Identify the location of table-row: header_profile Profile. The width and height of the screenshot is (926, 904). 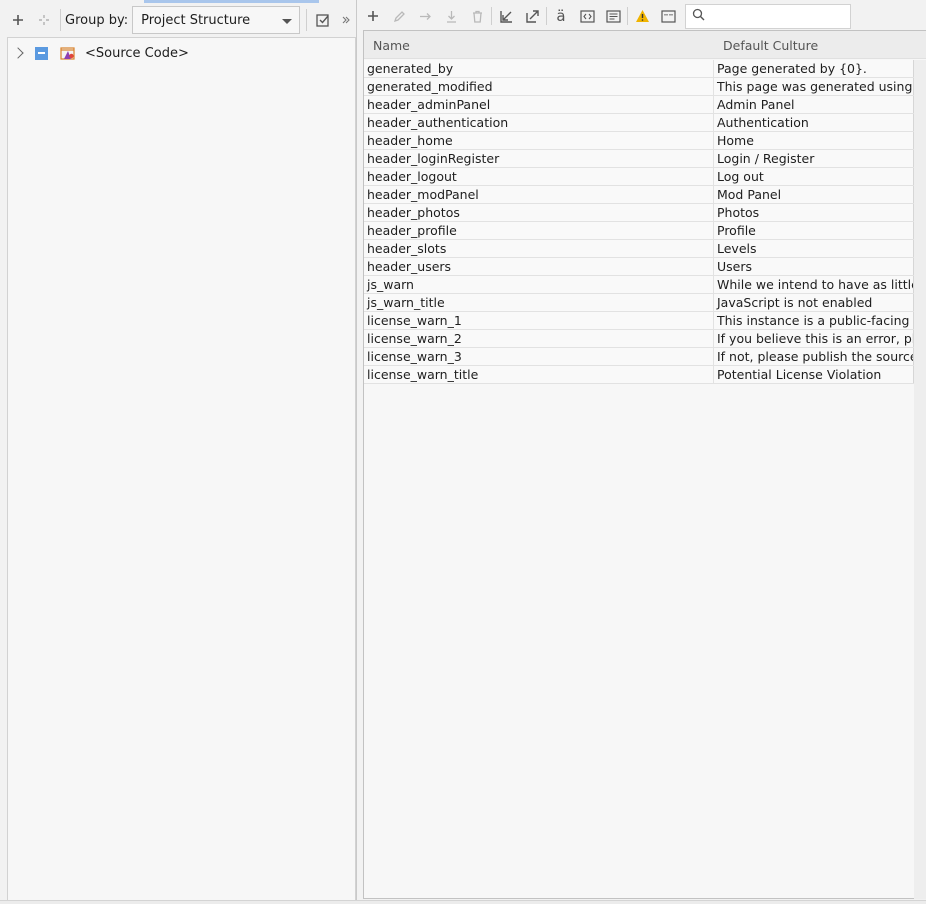
(639, 231).